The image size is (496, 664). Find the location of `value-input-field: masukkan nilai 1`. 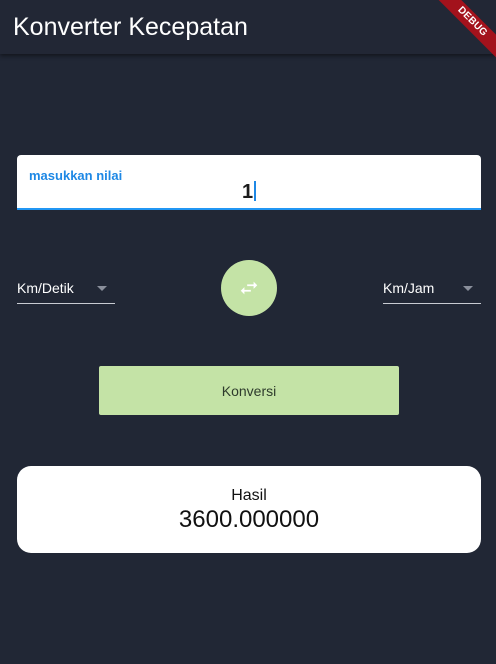

value-input-field: masukkan nilai 1 is located at coordinates (249, 182).